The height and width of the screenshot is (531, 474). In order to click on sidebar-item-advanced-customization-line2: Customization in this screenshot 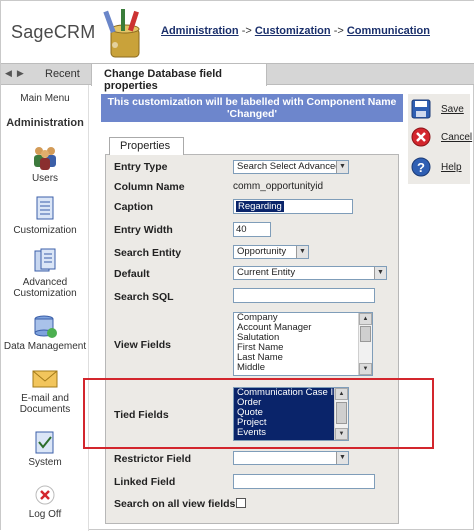, I will do `click(45, 293)`.